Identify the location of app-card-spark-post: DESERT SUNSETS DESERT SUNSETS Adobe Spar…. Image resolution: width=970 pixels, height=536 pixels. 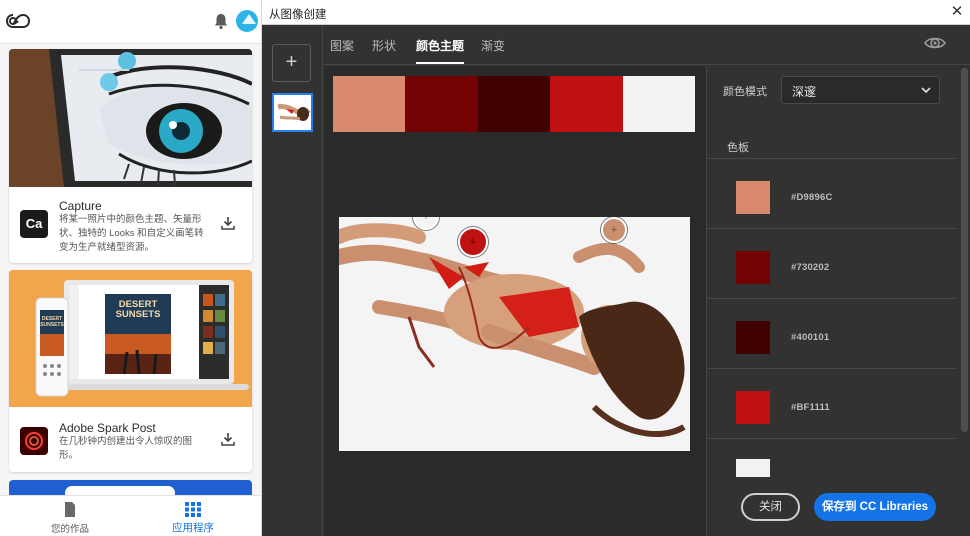
(130, 371).